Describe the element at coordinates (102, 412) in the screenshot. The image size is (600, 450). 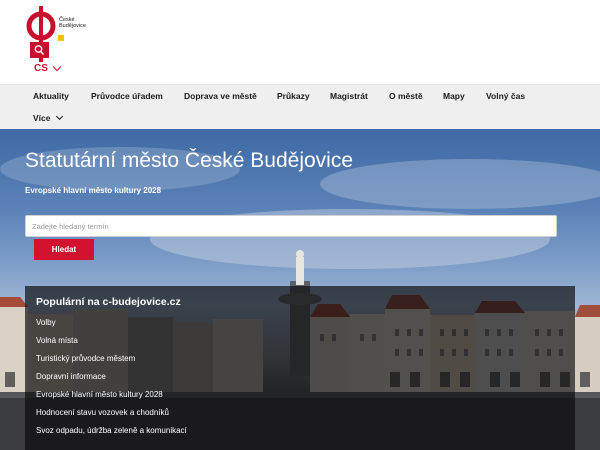
I see `popular-link-hodnoceni-vozovek: Hodnocení stavu vozovek a chodníků` at that location.